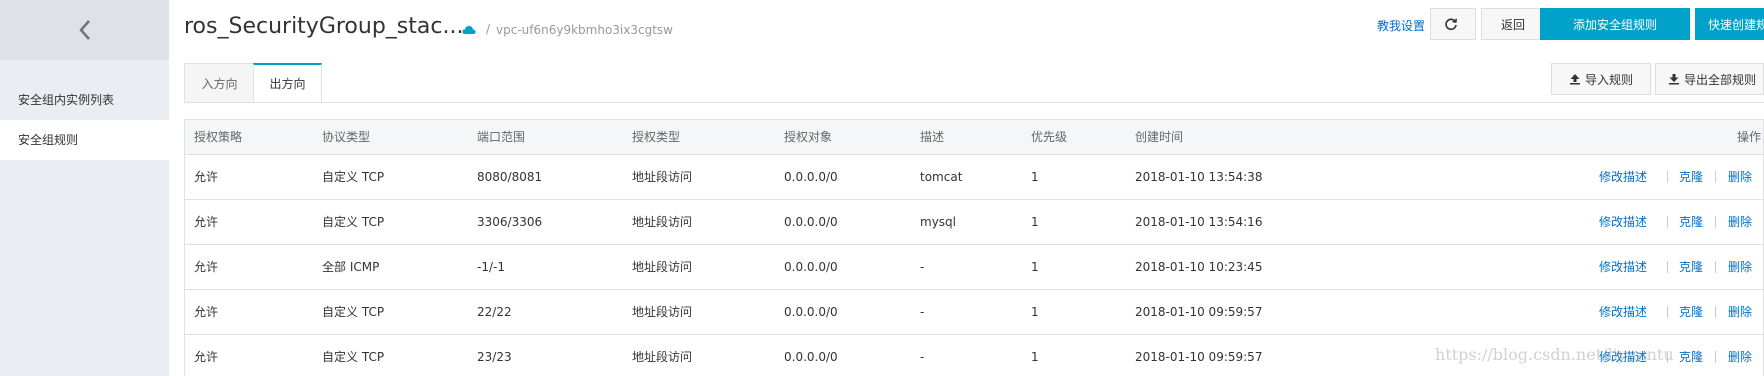  Describe the element at coordinates (974, 137) in the screenshot. I see `table-header: 授权策略 协议类型 端口范围 授权类型 授权对象 描述 优先级 创建时间 操作` at that location.